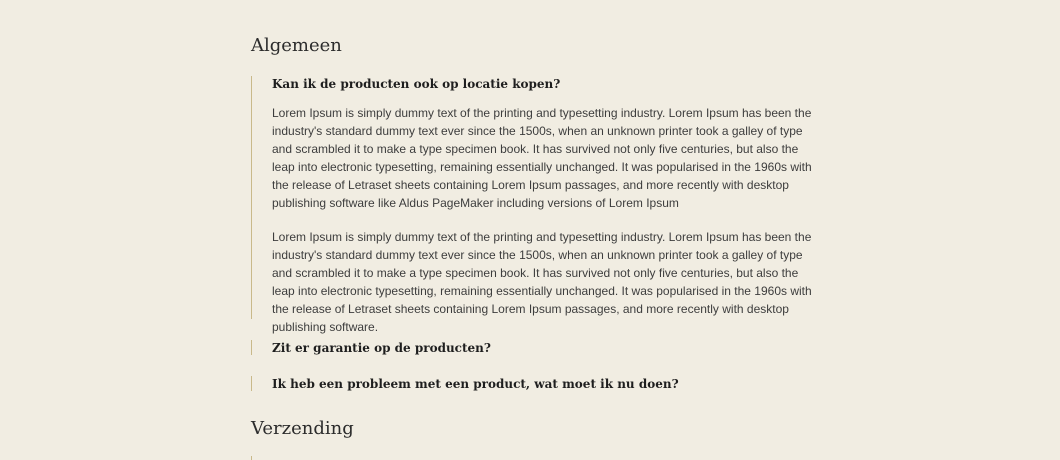 The image size is (1060, 460). I want to click on faq-question: Zit er garantie op de producten?, so click(542, 348).